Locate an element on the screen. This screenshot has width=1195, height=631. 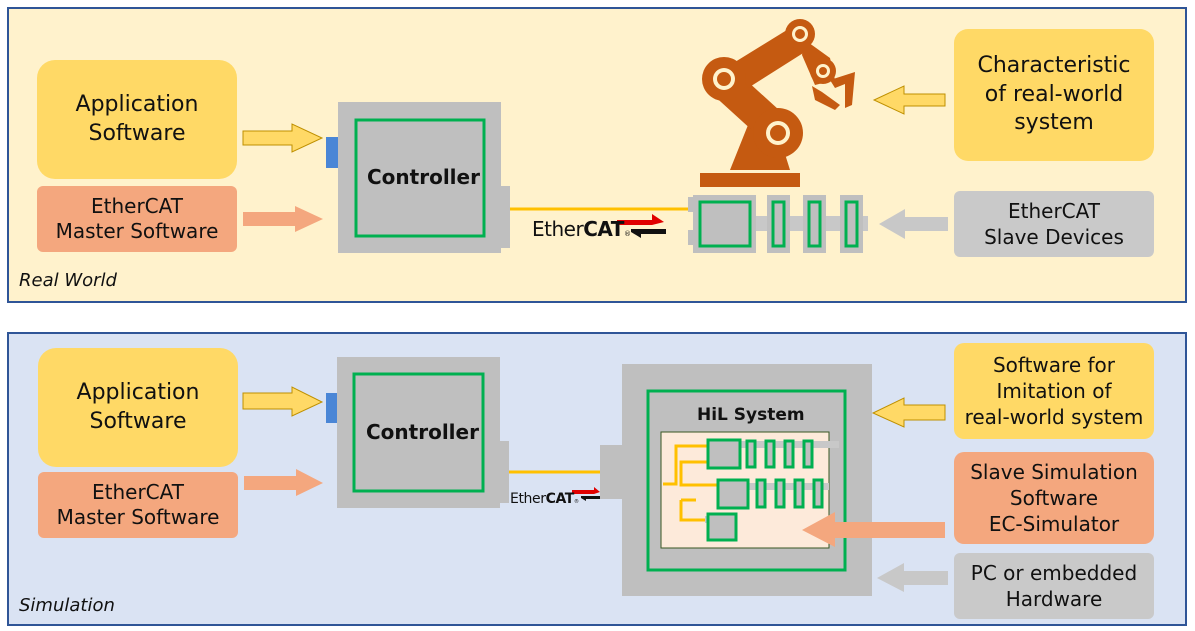
arrow-imitation-to-hil is located at coordinates (908, 412).